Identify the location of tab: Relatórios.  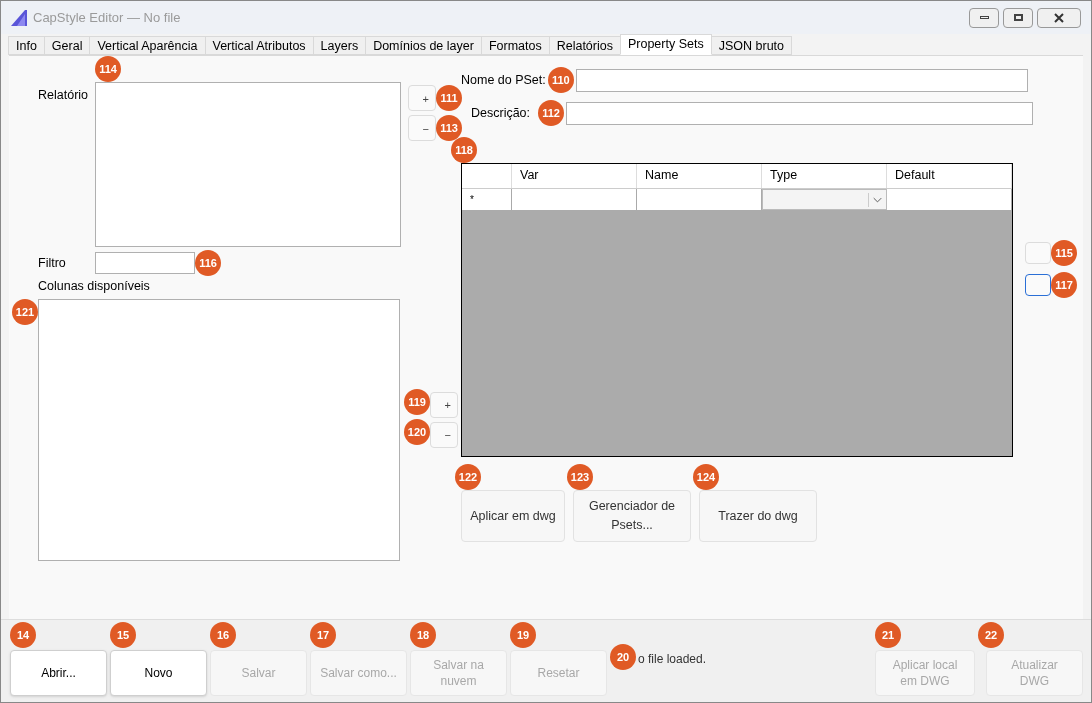
(584, 45).